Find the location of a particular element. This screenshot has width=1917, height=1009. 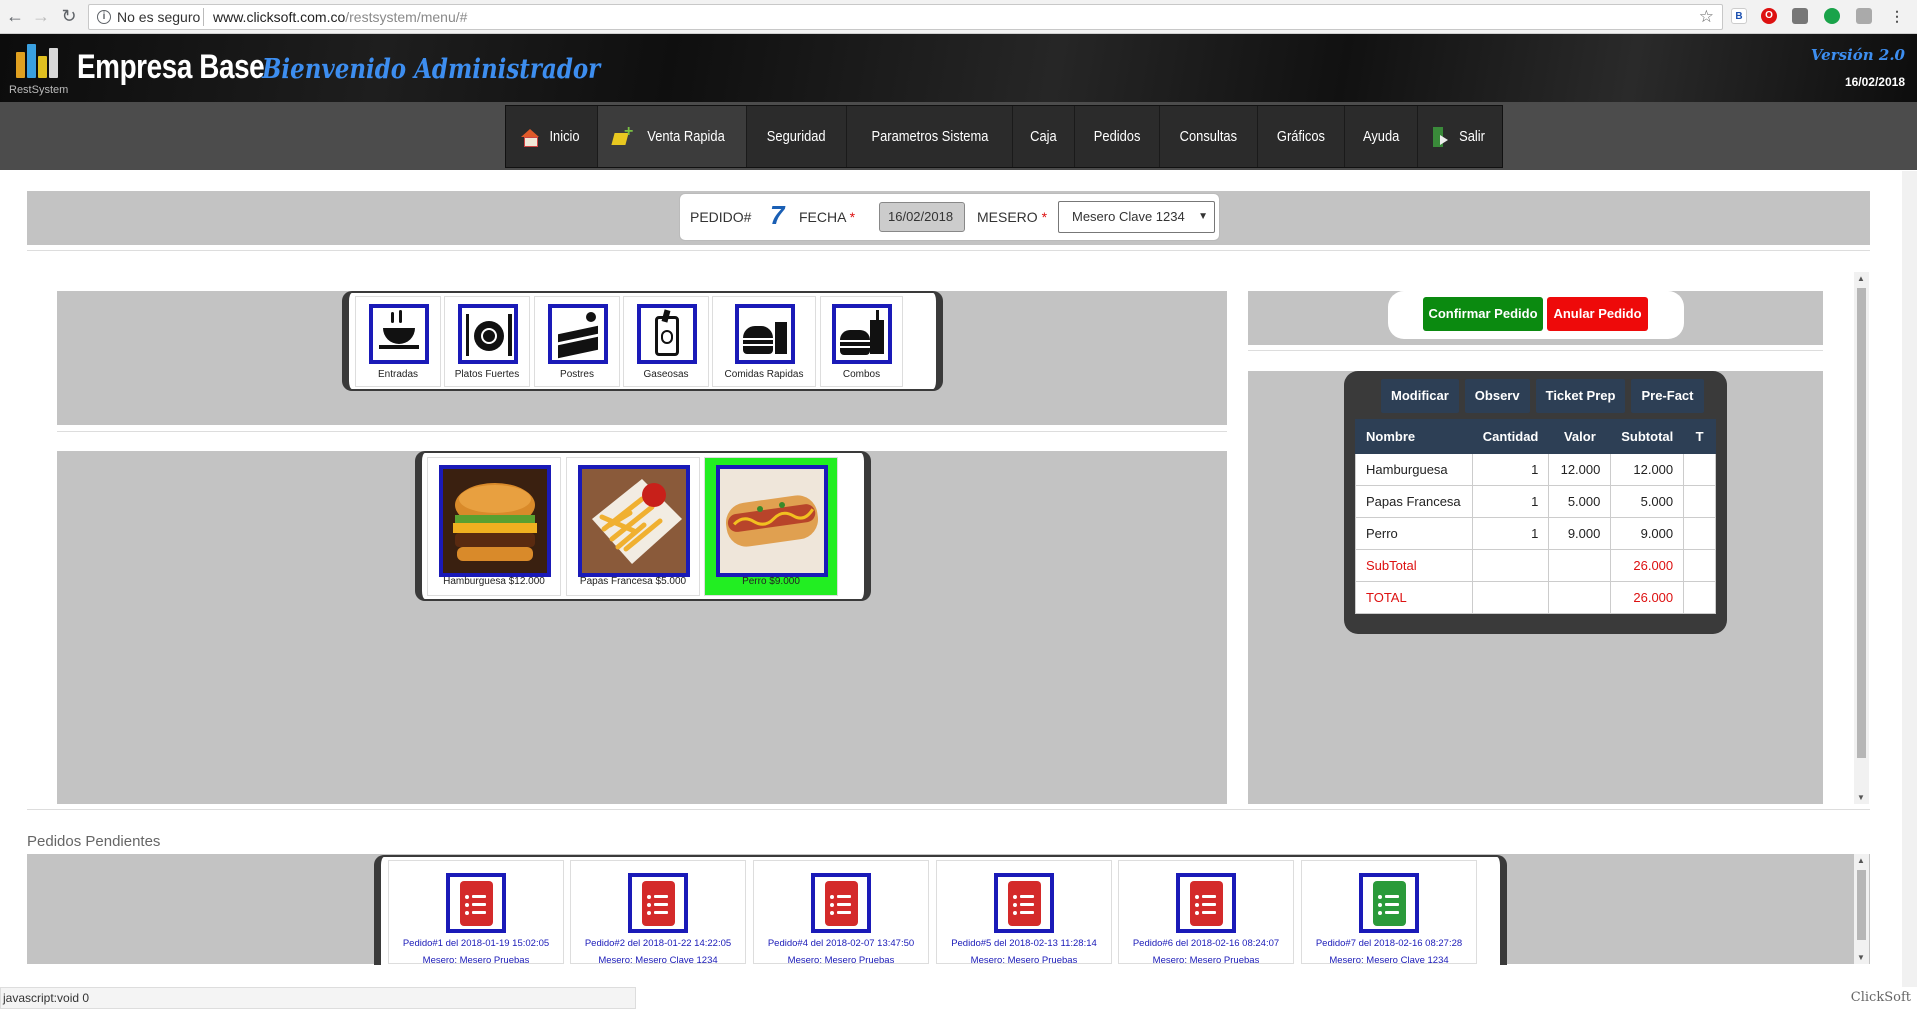

category-entradas: Entradas is located at coordinates (398, 341).